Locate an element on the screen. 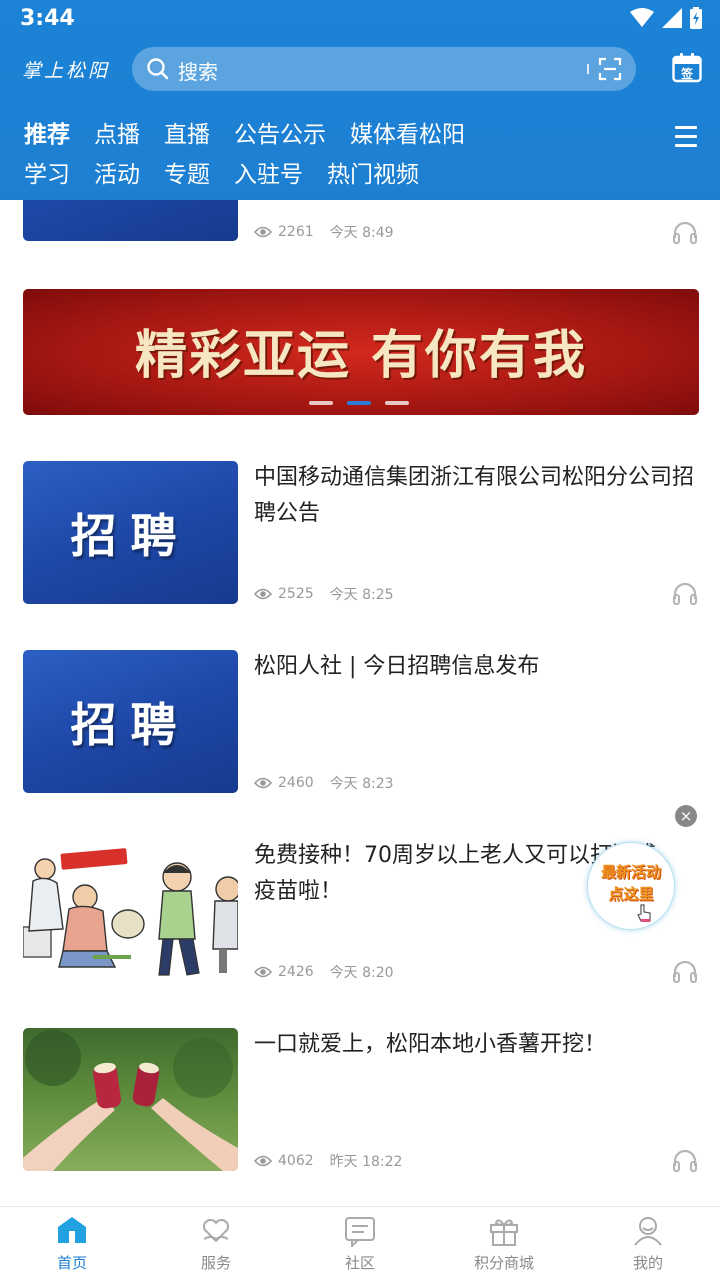 Image resolution: width=720 pixels, height=1280 pixels. close-ad-button: × is located at coordinates (686, 816).